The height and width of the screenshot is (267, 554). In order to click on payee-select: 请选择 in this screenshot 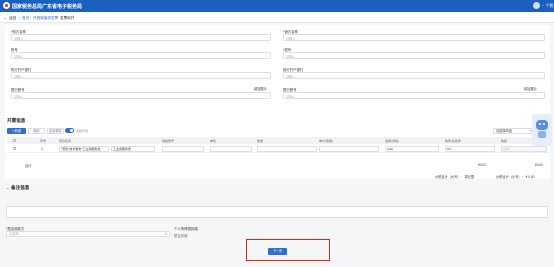, I will do `click(88, 234)`.